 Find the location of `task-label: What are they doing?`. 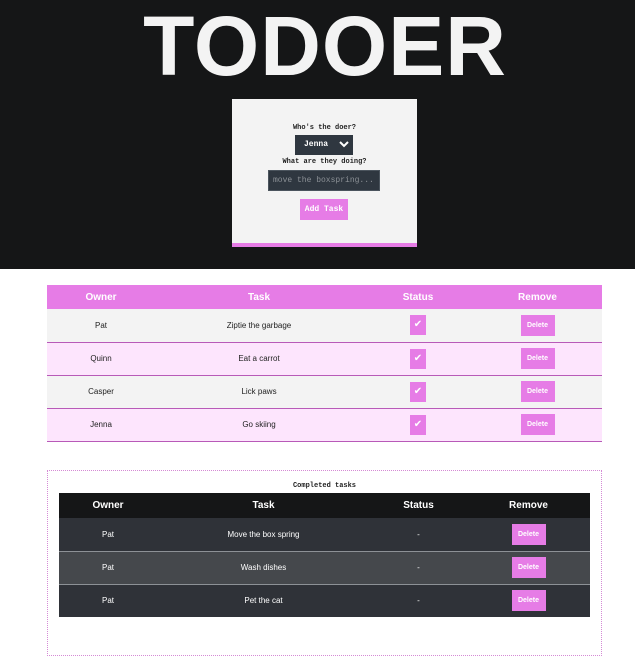

task-label: What are they doing? is located at coordinates (324, 162).